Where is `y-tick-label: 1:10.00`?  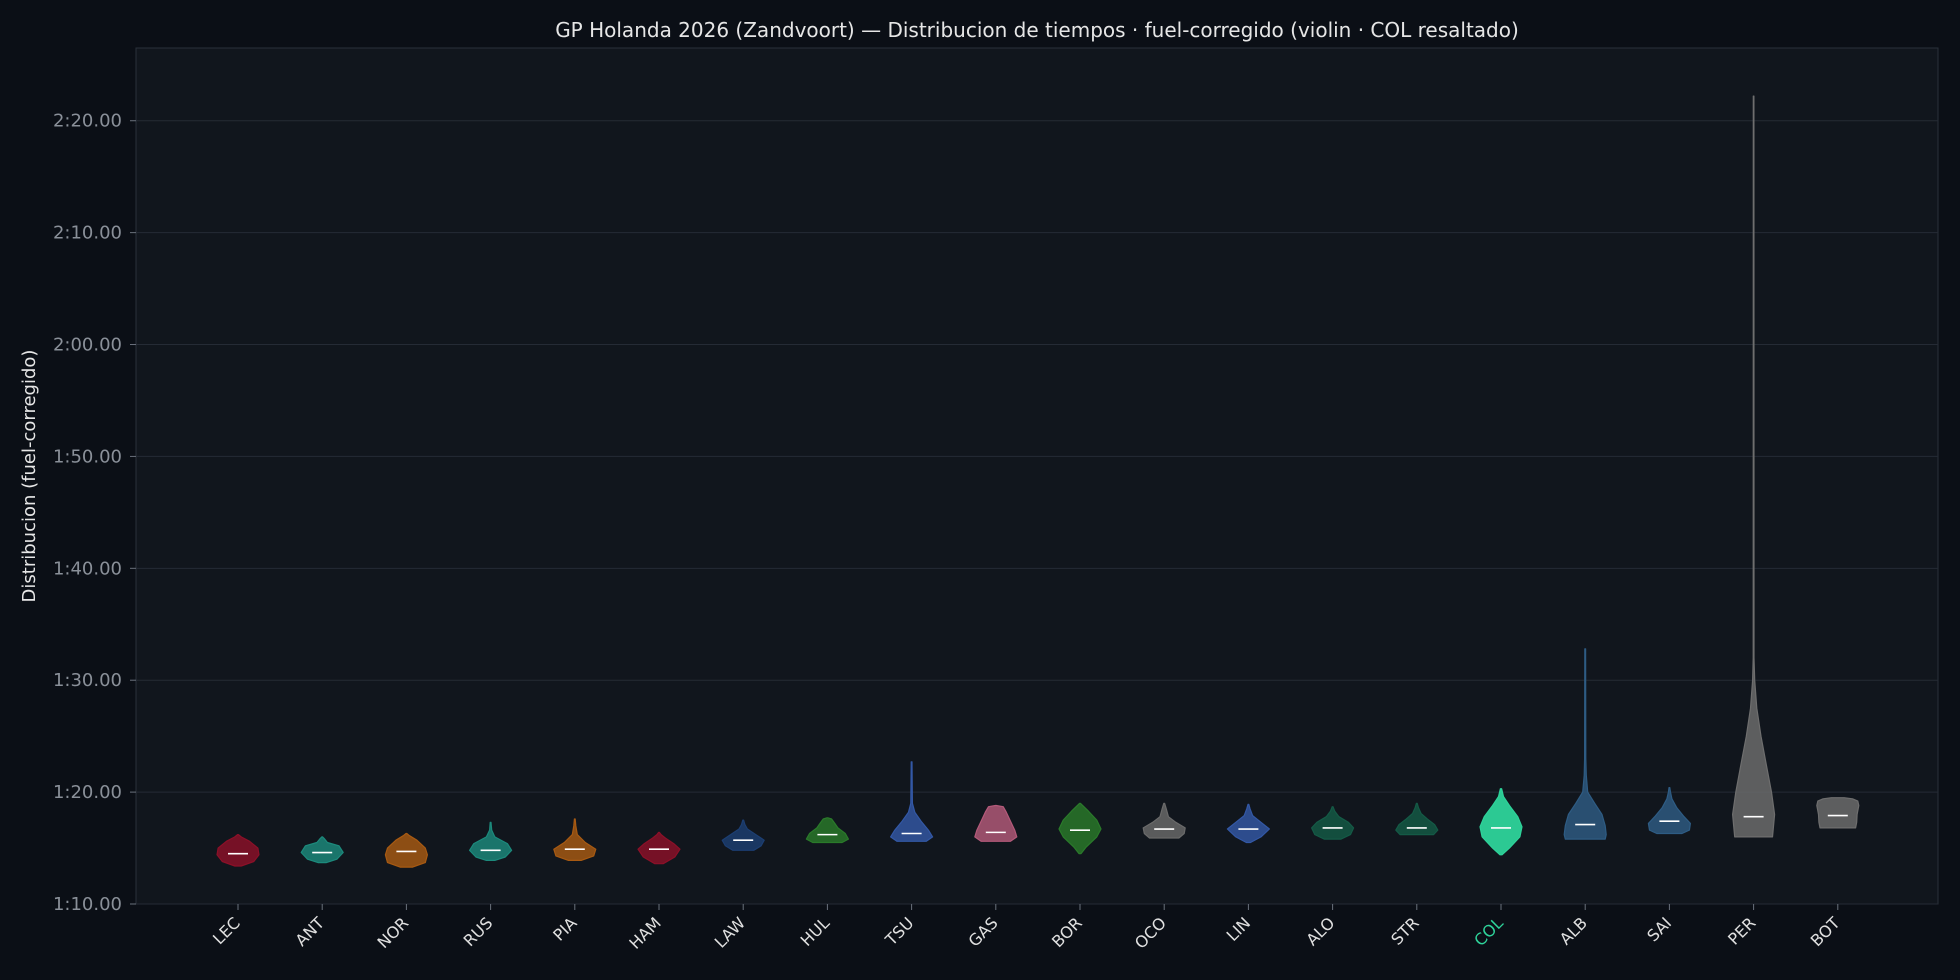
y-tick-label: 1:10.00 is located at coordinates (87, 904).